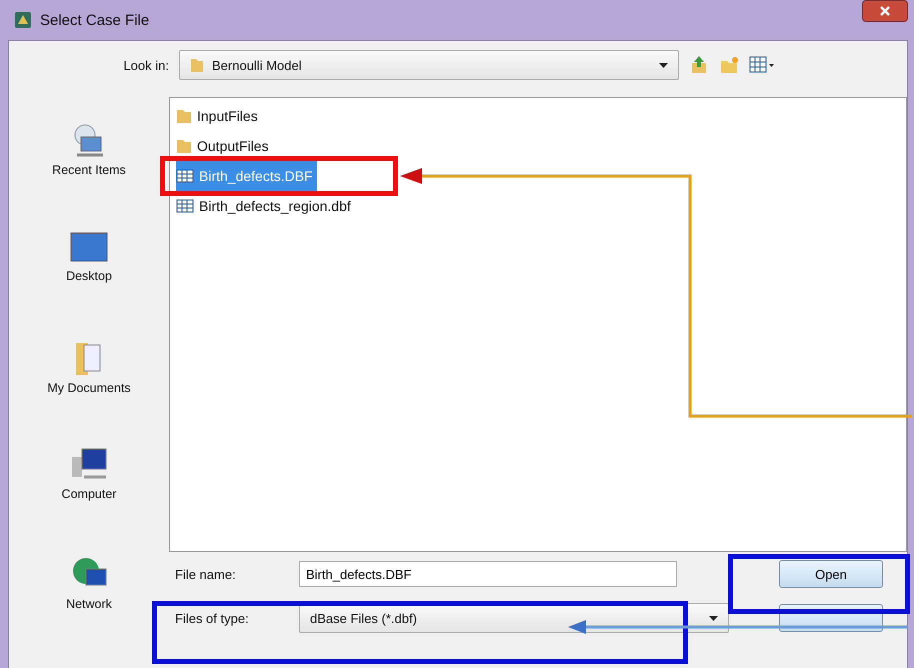 This screenshot has height=668, width=914. Describe the element at coordinates (831, 574) in the screenshot. I see `open-button: Open` at that location.